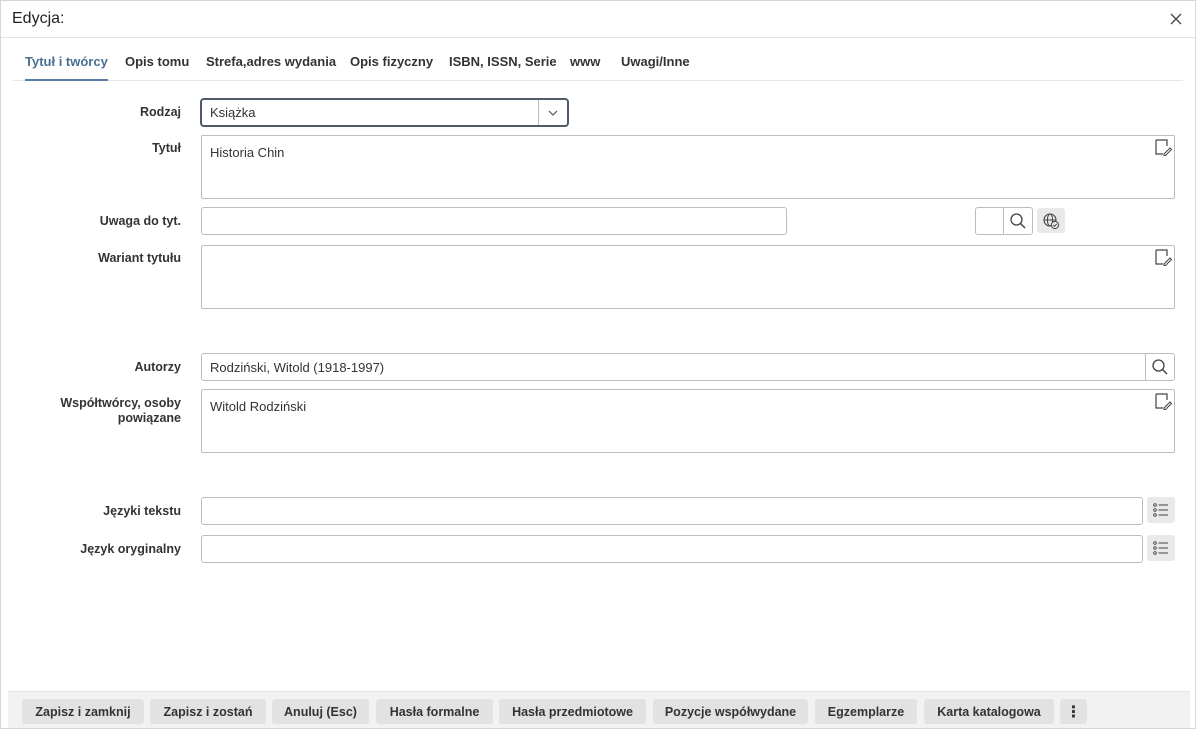 This screenshot has width=1196, height=729. Describe the element at coordinates (160, 112) in the screenshot. I see `rodzaj-label: Rodzaj` at that location.